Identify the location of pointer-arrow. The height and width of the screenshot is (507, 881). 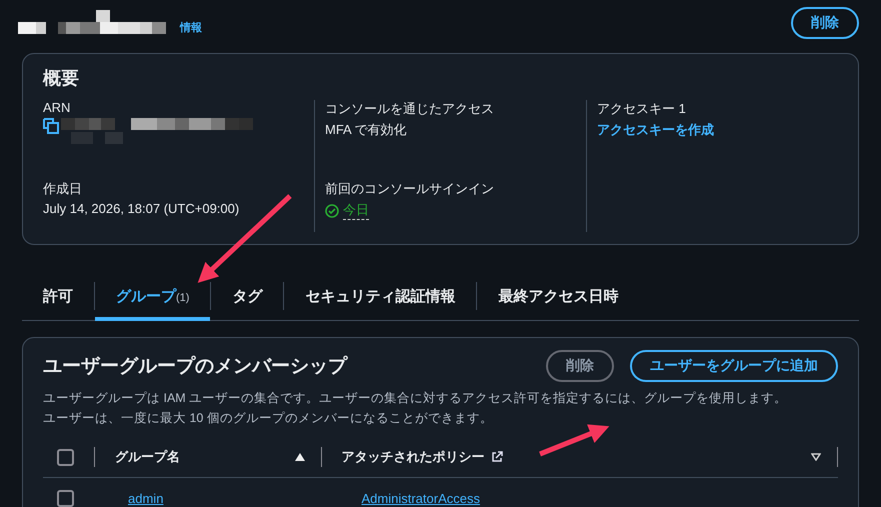
(574, 440).